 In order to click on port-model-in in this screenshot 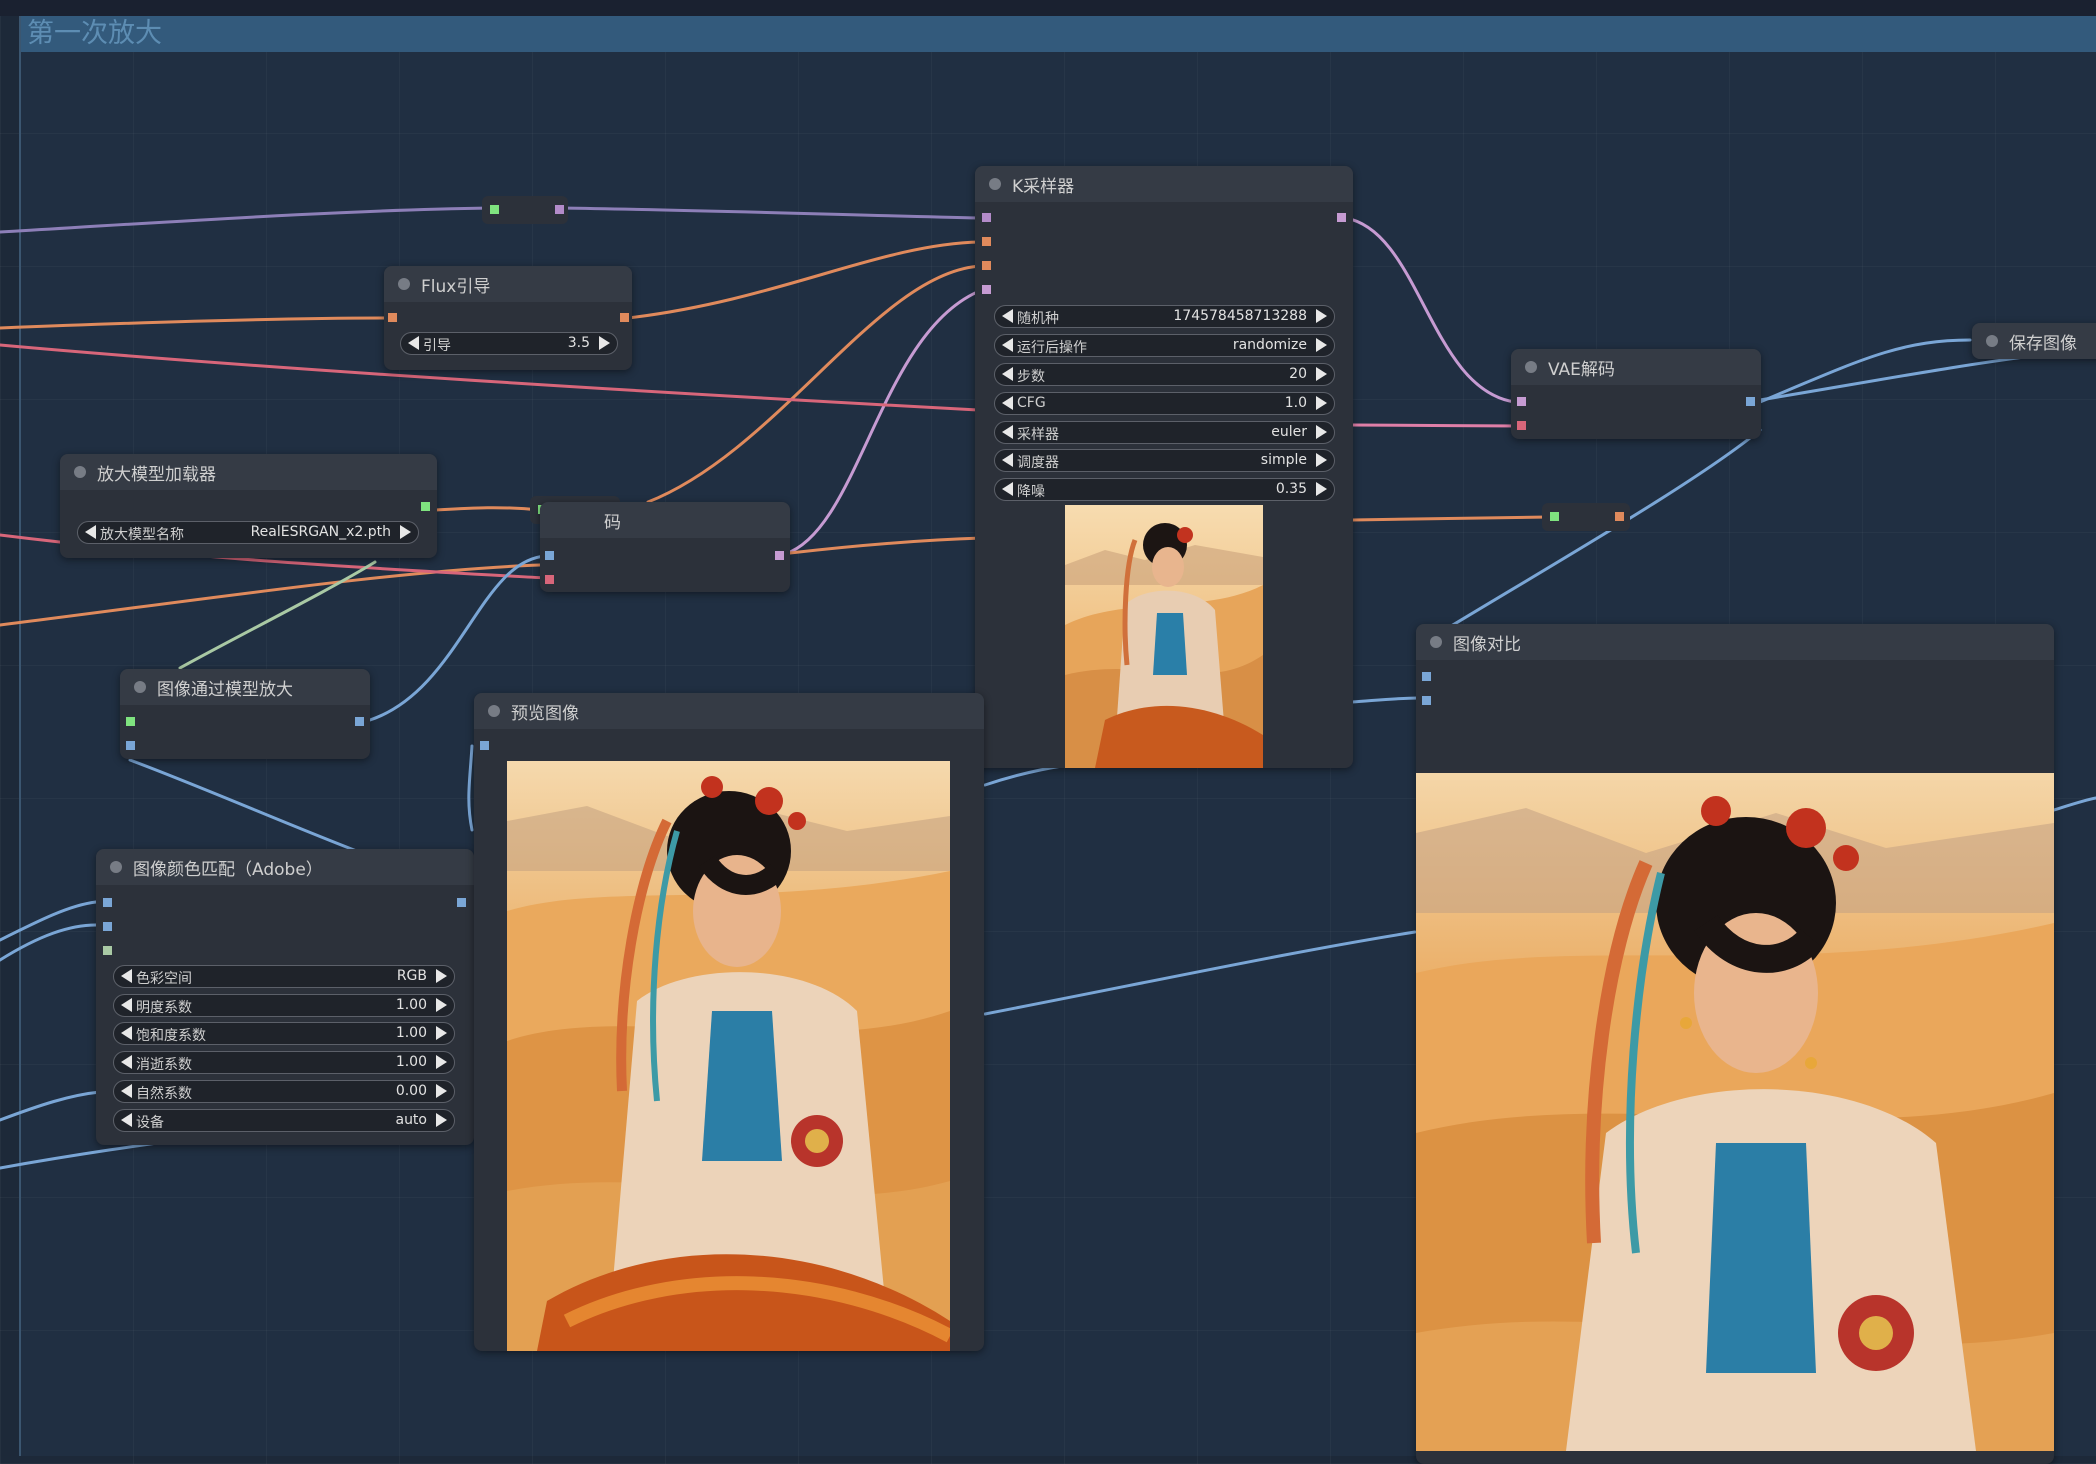, I will do `click(986, 217)`.